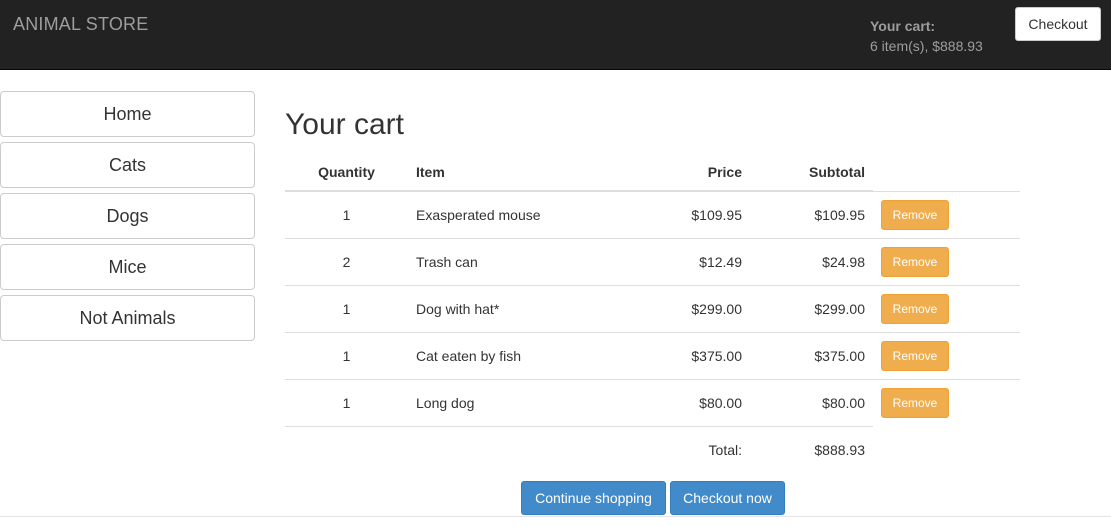  Describe the element at coordinates (555, 516) in the screenshot. I see `footer-divider` at that location.